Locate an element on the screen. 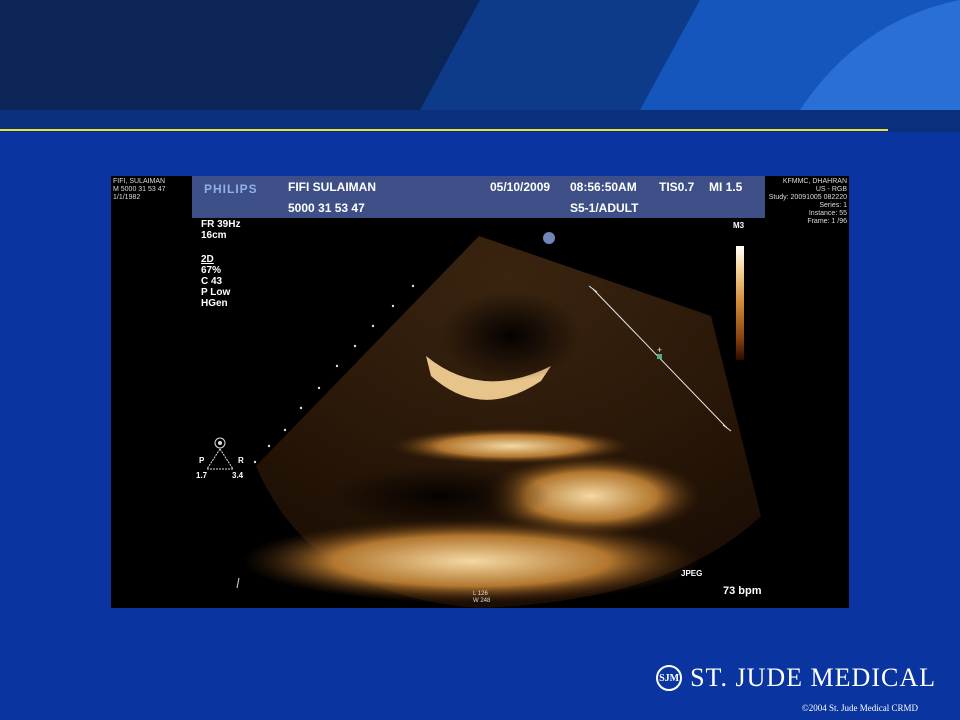  sjm-logo-mark: SJM is located at coordinates (669, 678).